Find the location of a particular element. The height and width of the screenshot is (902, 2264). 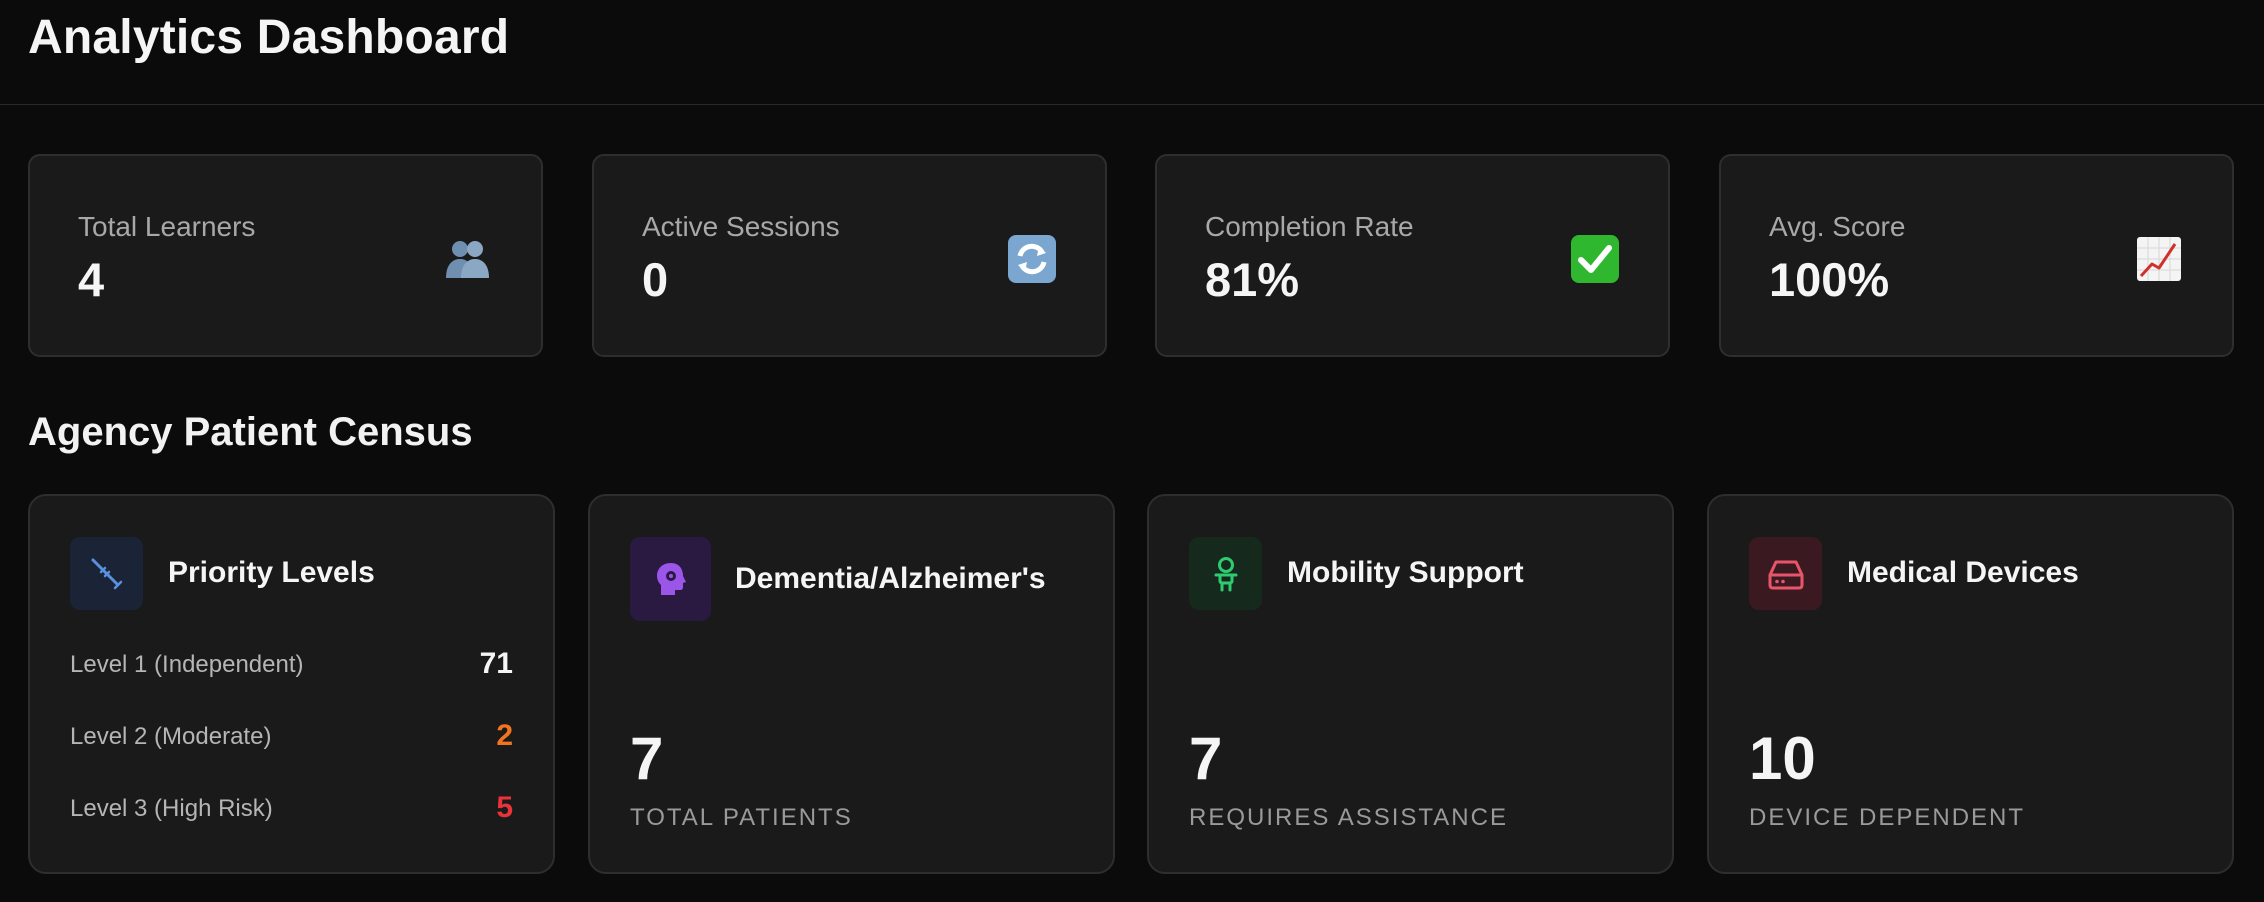

card-title: Dementia/Alzheimer's is located at coordinates (890, 578).